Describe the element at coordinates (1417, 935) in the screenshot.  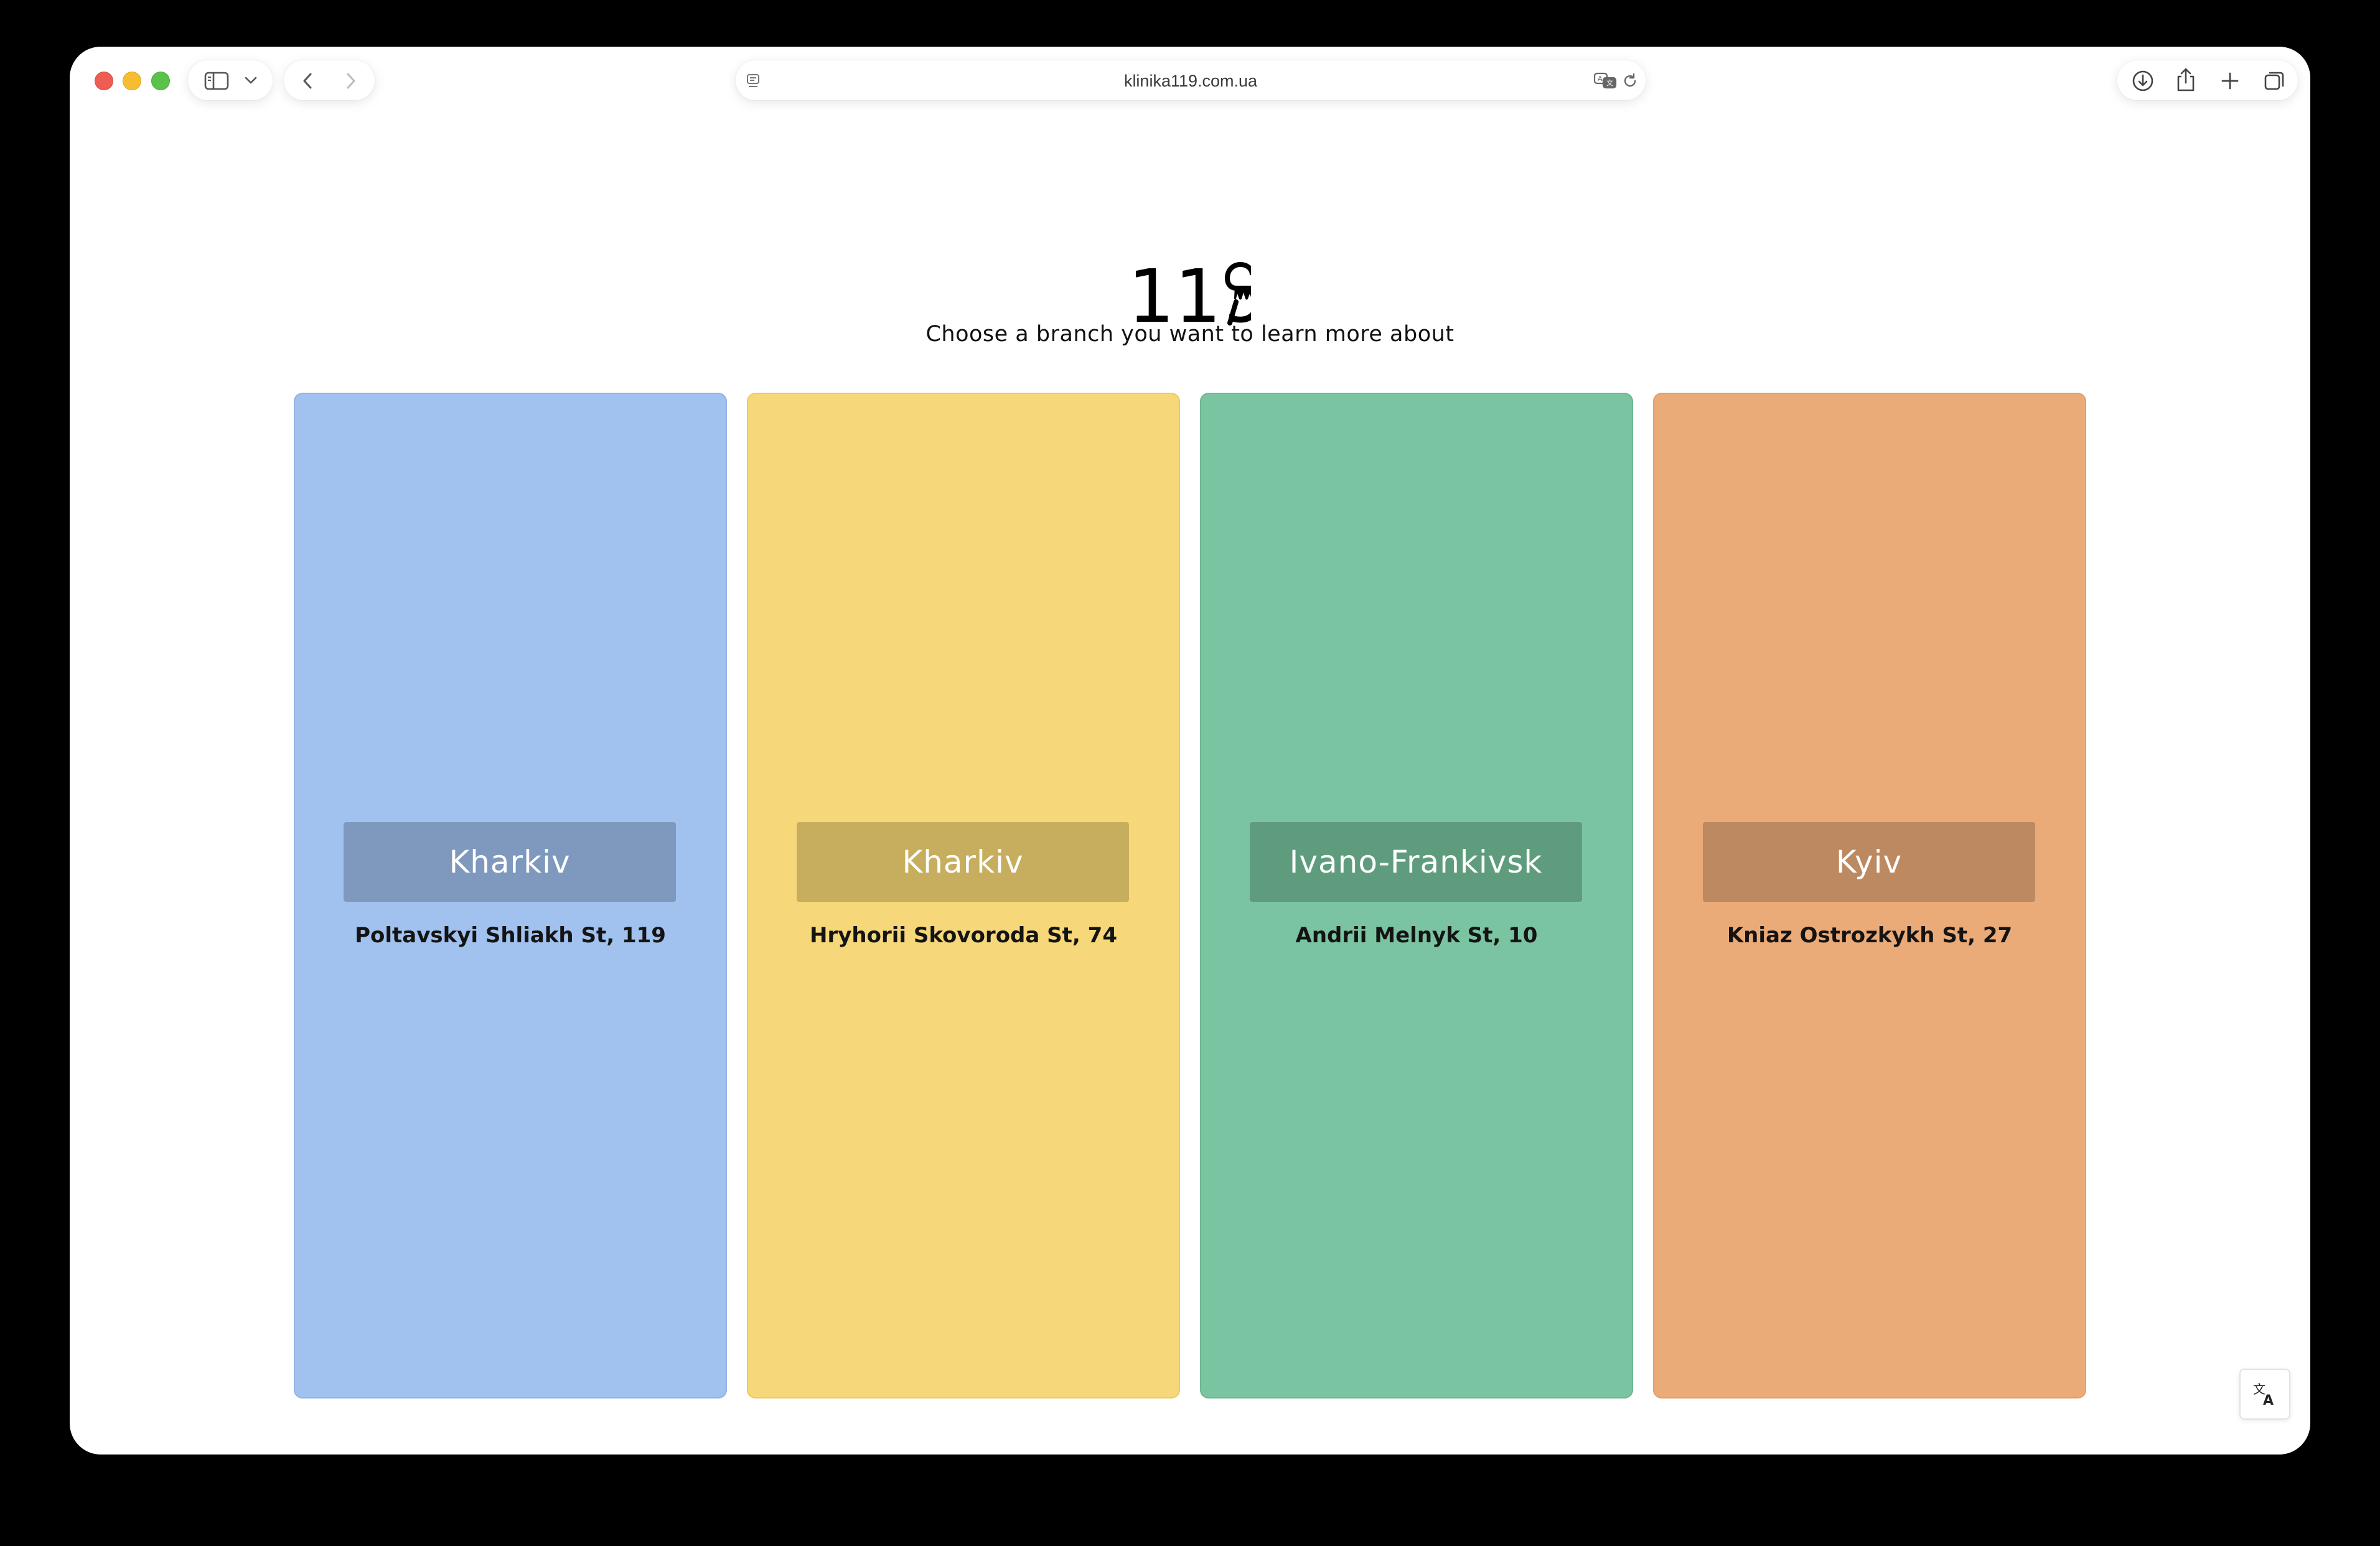
I see `branch-address: Andrii Melnyk St, 10` at that location.